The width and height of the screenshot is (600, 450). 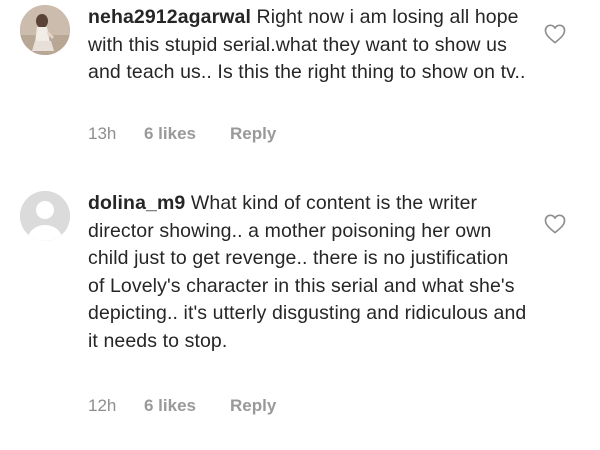 What do you see at coordinates (169, 17) in the screenshot?
I see `comment-username: neha2912agarwal` at bounding box center [169, 17].